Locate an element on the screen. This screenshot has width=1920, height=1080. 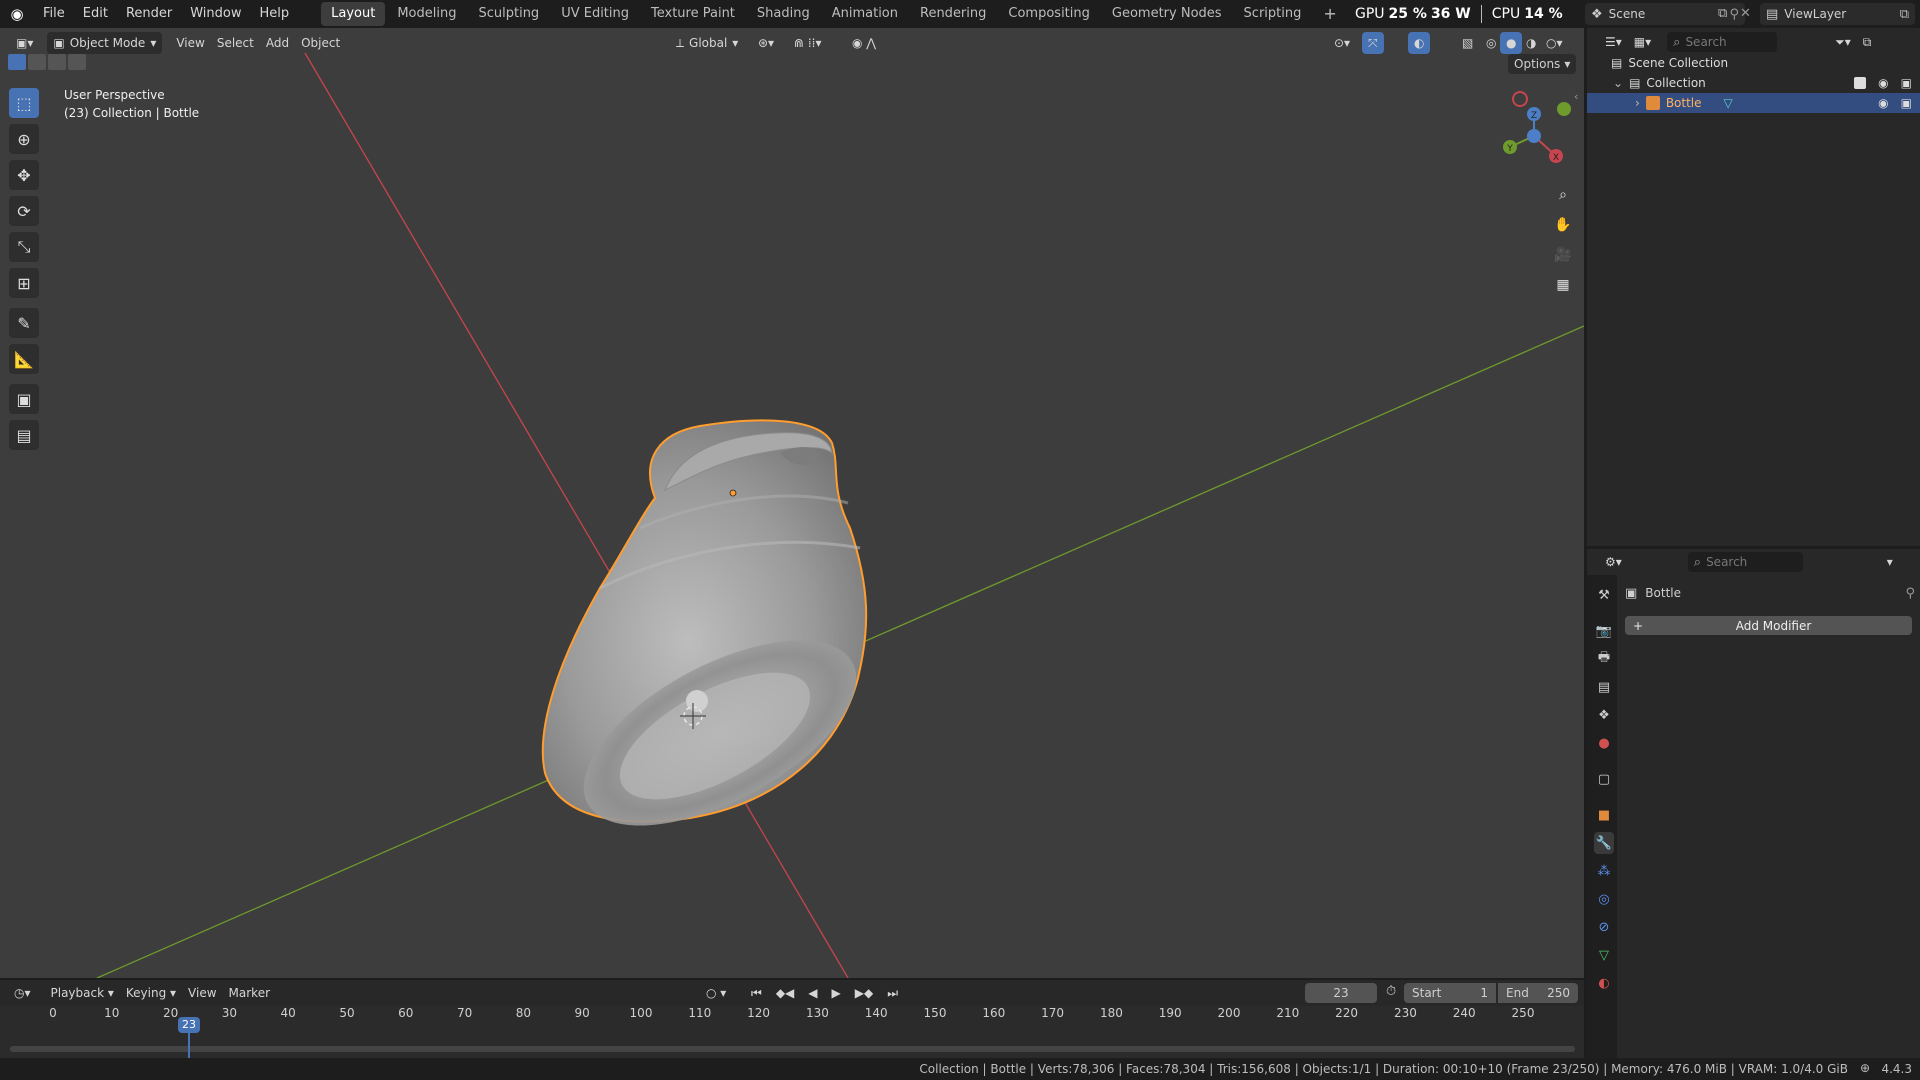
measure-tool: 📐 is located at coordinates (24, 359).